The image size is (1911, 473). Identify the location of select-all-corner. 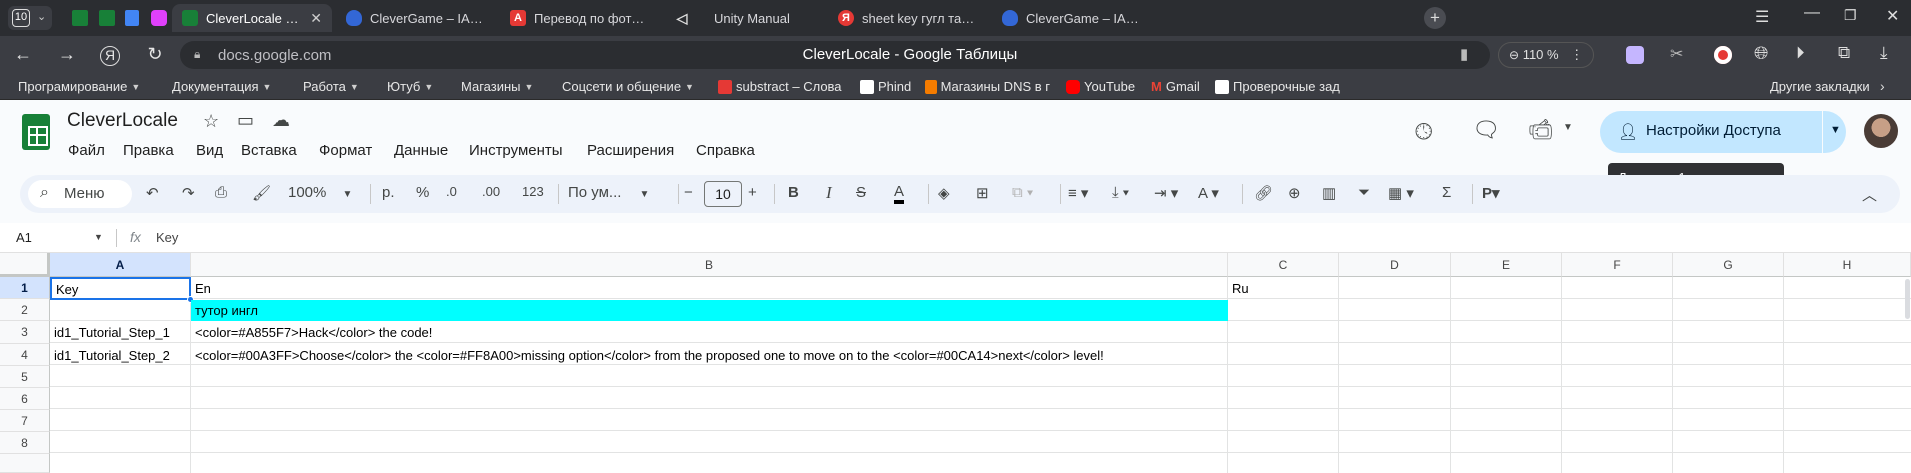
(25, 265).